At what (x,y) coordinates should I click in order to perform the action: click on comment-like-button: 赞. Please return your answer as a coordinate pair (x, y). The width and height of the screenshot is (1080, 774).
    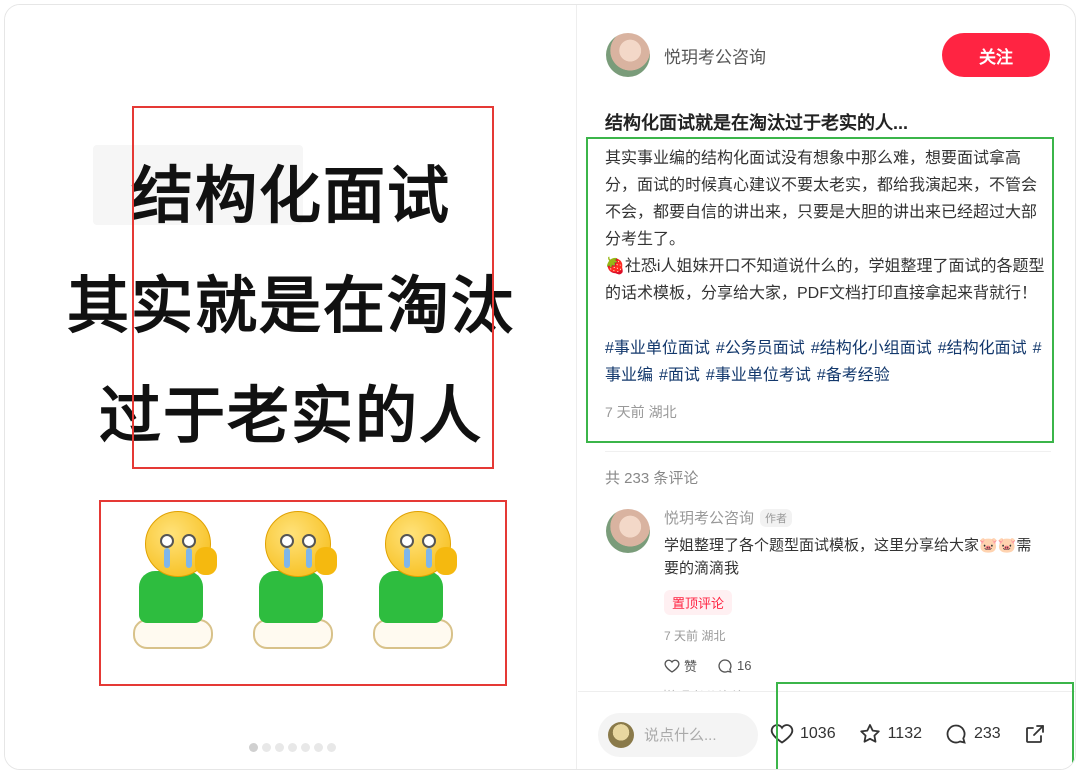
    Looking at the image, I should click on (680, 665).